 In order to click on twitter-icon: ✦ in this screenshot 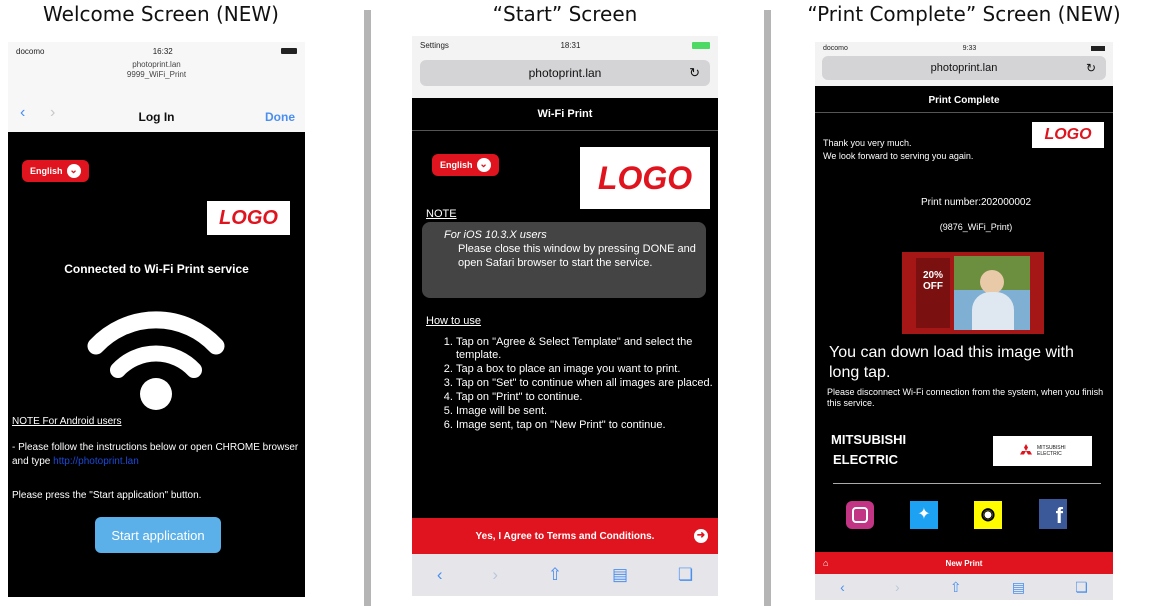, I will do `click(924, 515)`.